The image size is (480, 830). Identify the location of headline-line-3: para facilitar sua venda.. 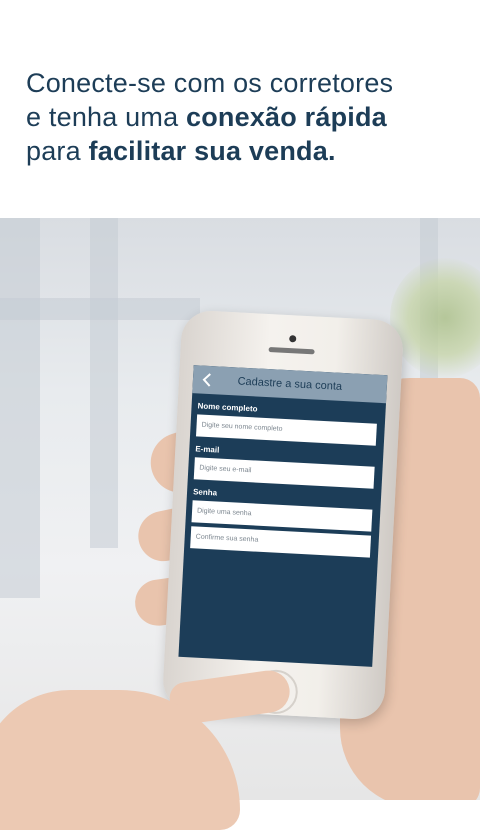
(246, 151).